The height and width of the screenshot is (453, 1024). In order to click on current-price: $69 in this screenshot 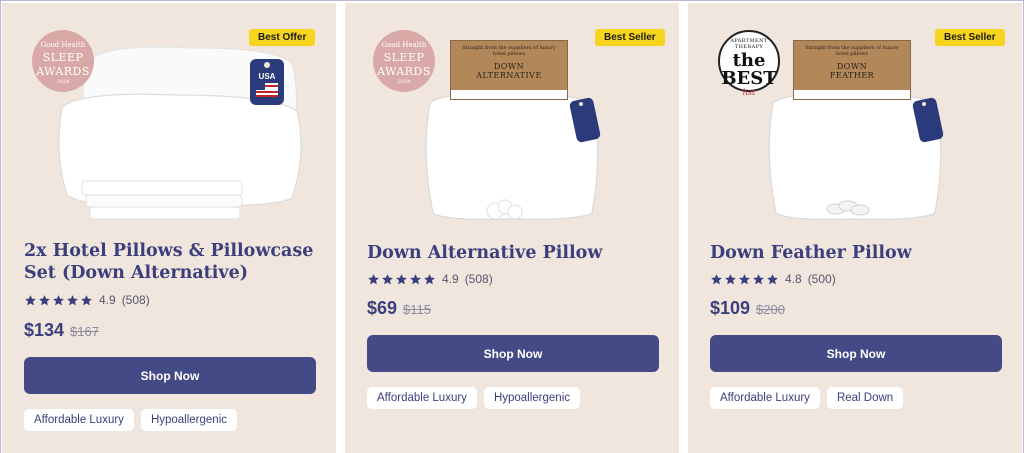, I will do `click(382, 308)`.